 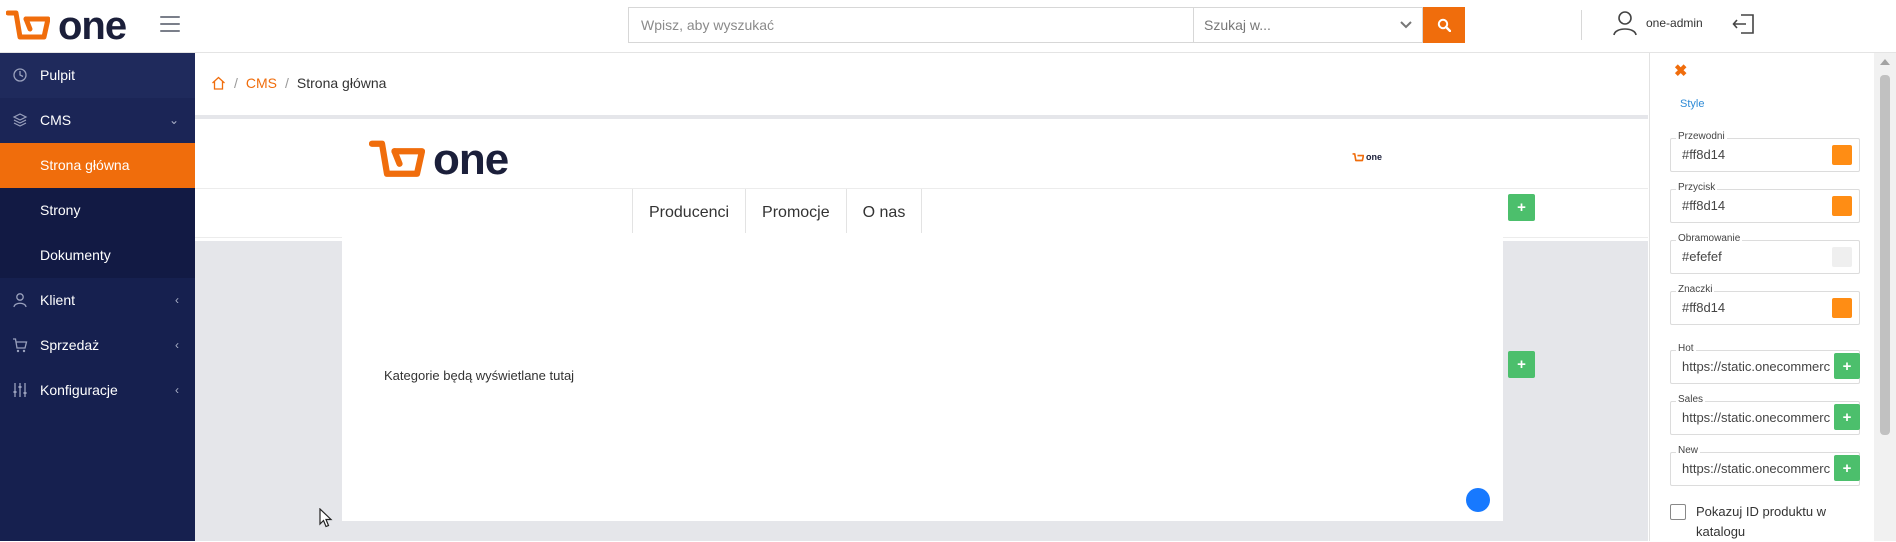 I want to click on search-button, so click(x=1444, y=25).